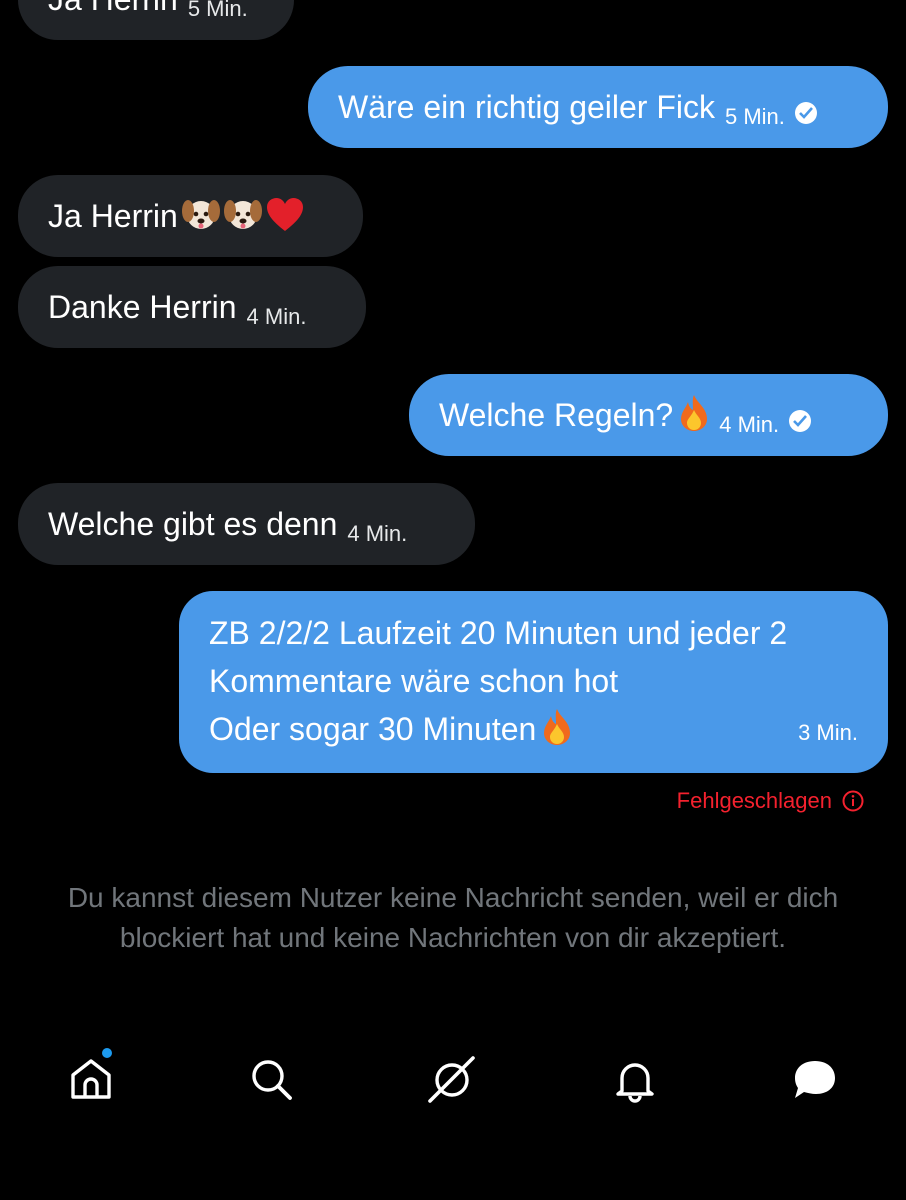 This screenshot has width=906, height=1200. Describe the element at coordinates (754, 800) in the screenshot. I see `failed-label: Fehlgeschlagen` at that location.